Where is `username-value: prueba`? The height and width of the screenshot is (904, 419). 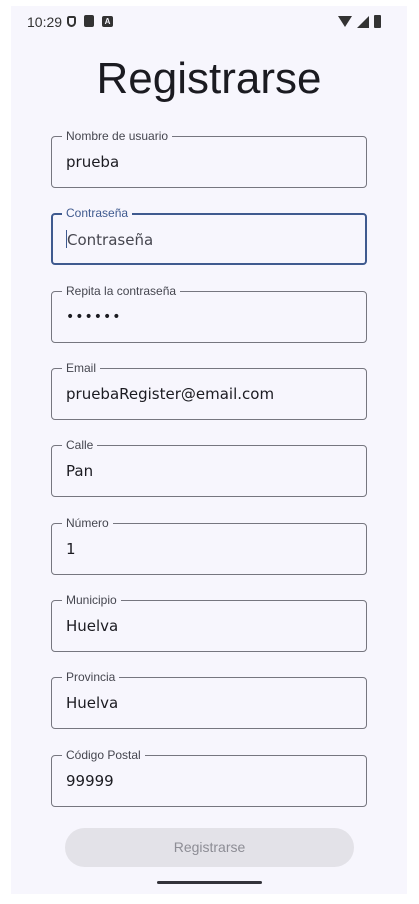 username-value: prueba is located at coordinates (93, 162).